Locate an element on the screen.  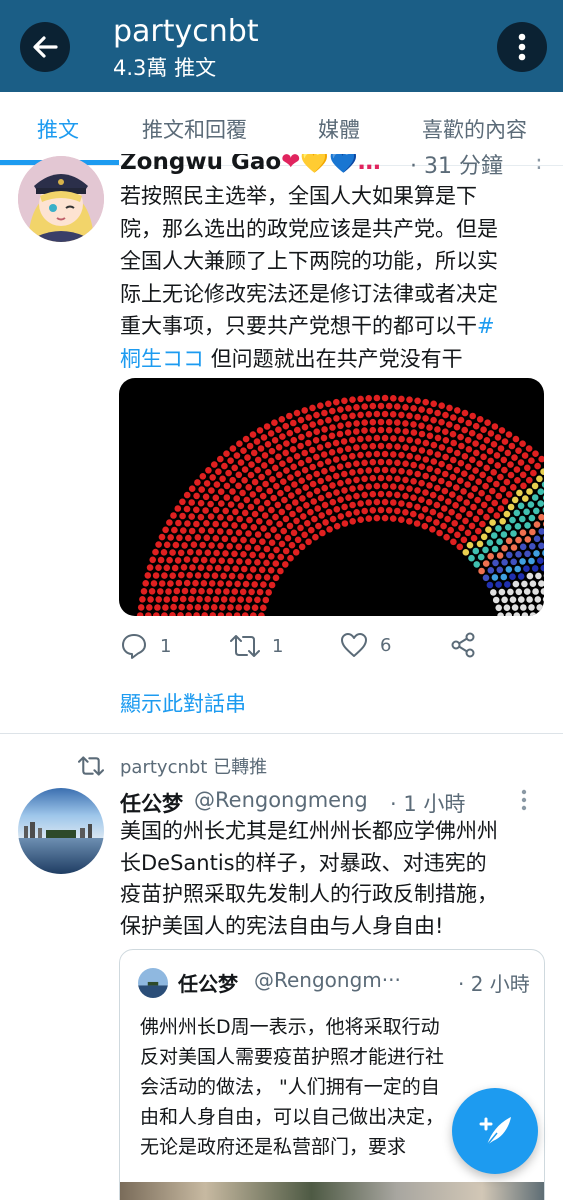
tab-tweets: 推文 is located at coordinates (58, 129).